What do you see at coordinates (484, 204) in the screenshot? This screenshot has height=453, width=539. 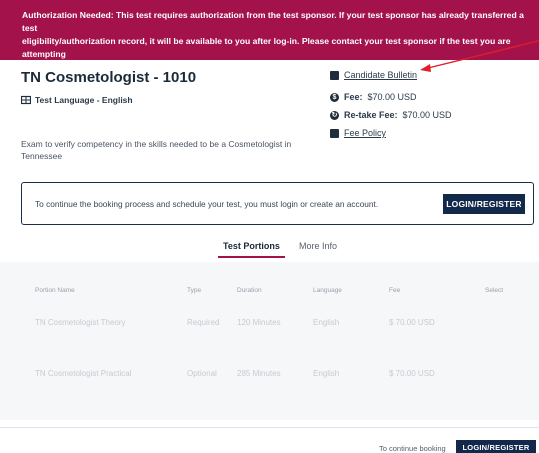 I see `login-register-button: LOGIN/REGISTER` at bounding box center [484, 204].